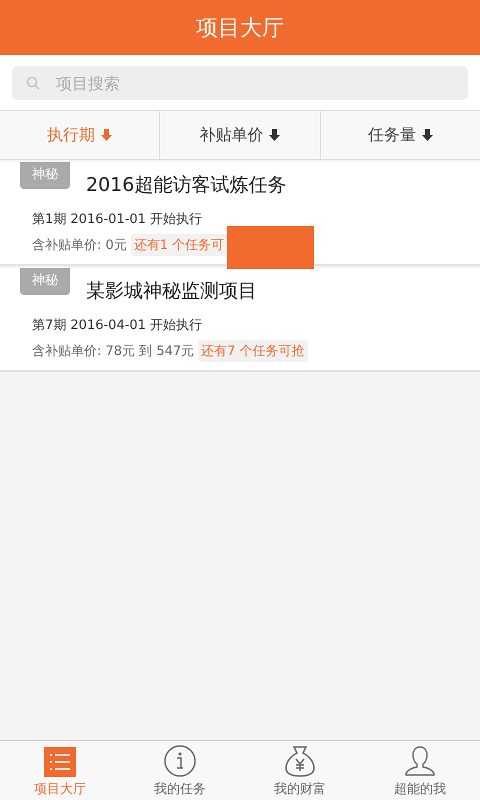  I want to click on project-period: 第1期 2016-01-01 开始执行, so click(118, 219).